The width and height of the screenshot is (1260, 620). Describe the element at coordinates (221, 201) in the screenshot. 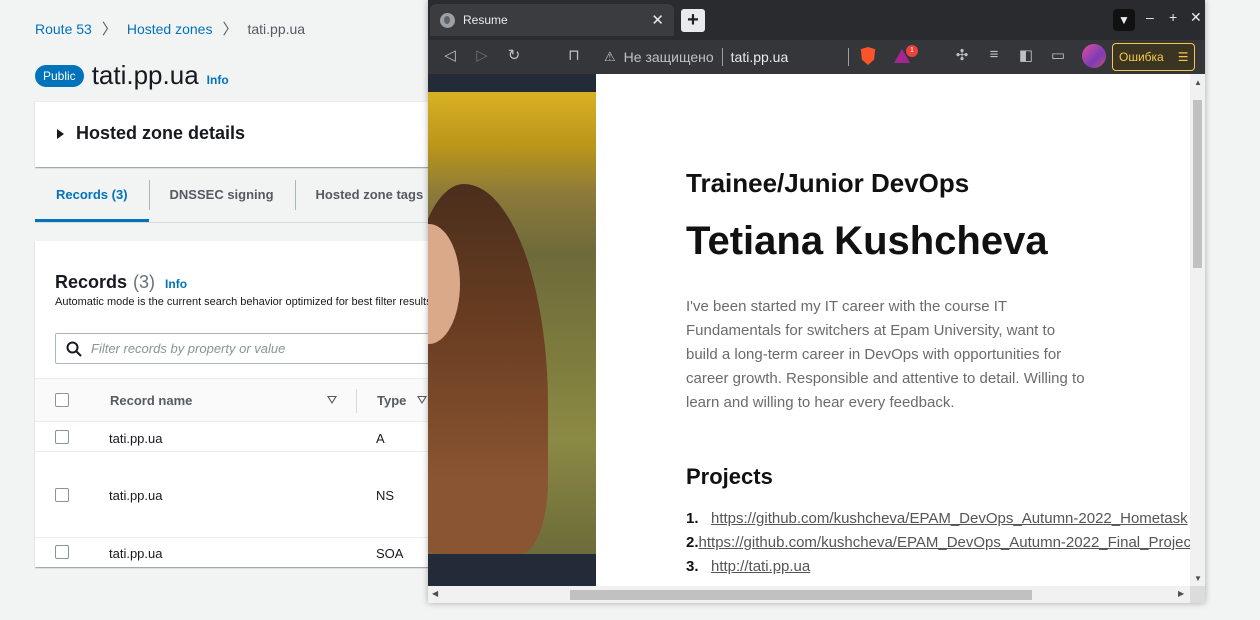

I see `tab-dnssec-signing: DNSSEC signing` at that location.